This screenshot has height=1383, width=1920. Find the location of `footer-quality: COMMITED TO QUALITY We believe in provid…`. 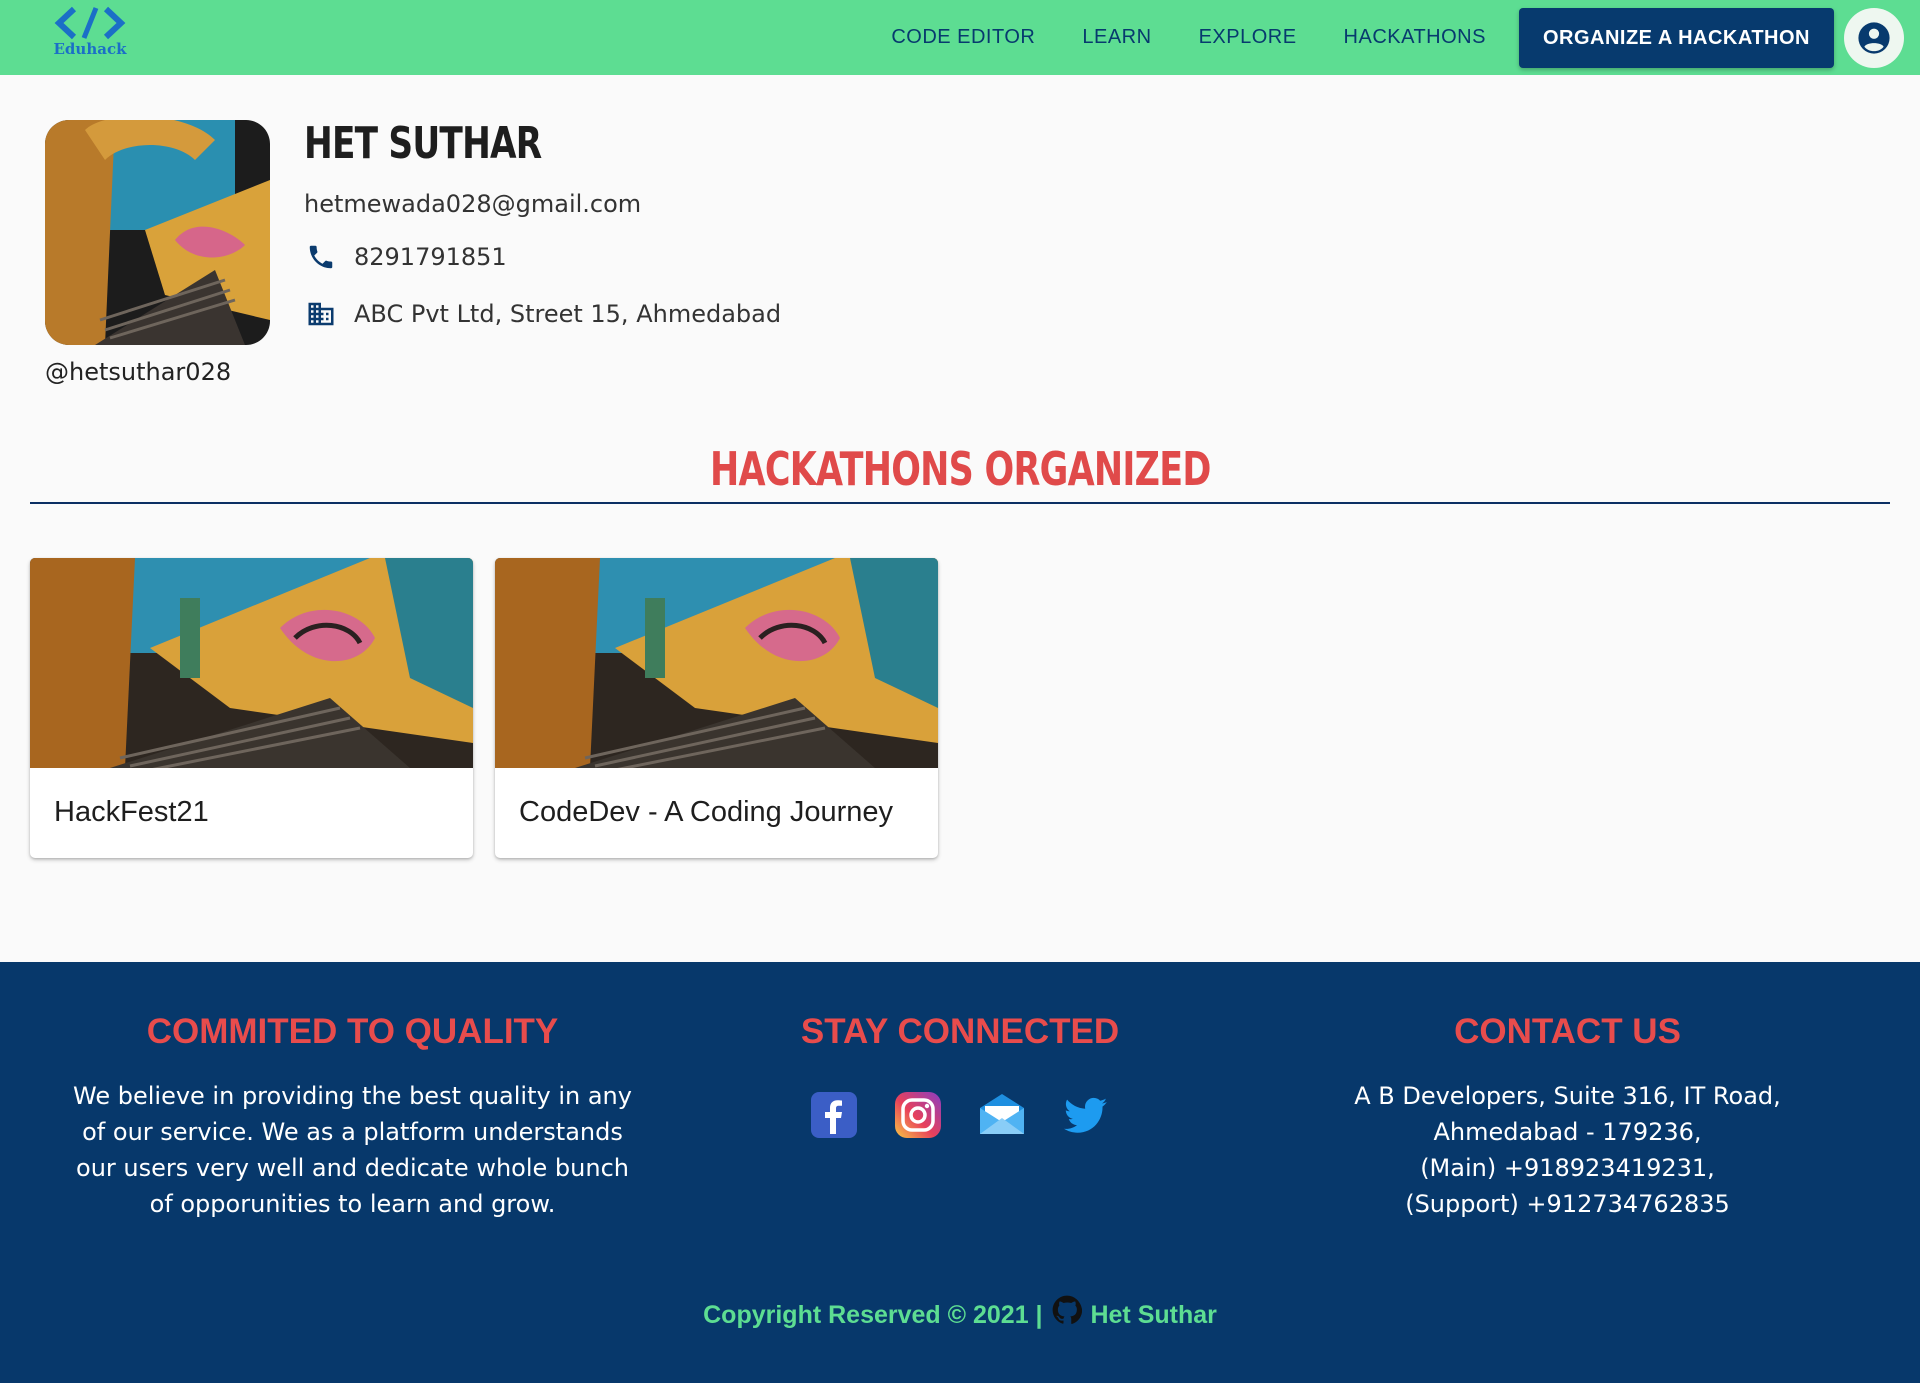

footer-quality: COMMITED TO QUALITY We believe in provid… is located at coordinates (352, 1117).